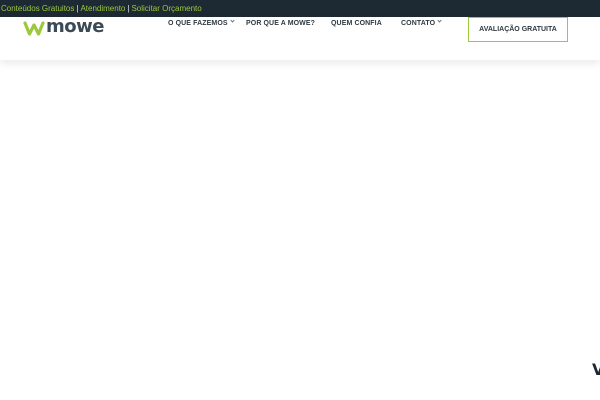  Describe the element at coordinates (418, 23) in the screenshot. I see `nav-item-label: CONTATO` at that location.